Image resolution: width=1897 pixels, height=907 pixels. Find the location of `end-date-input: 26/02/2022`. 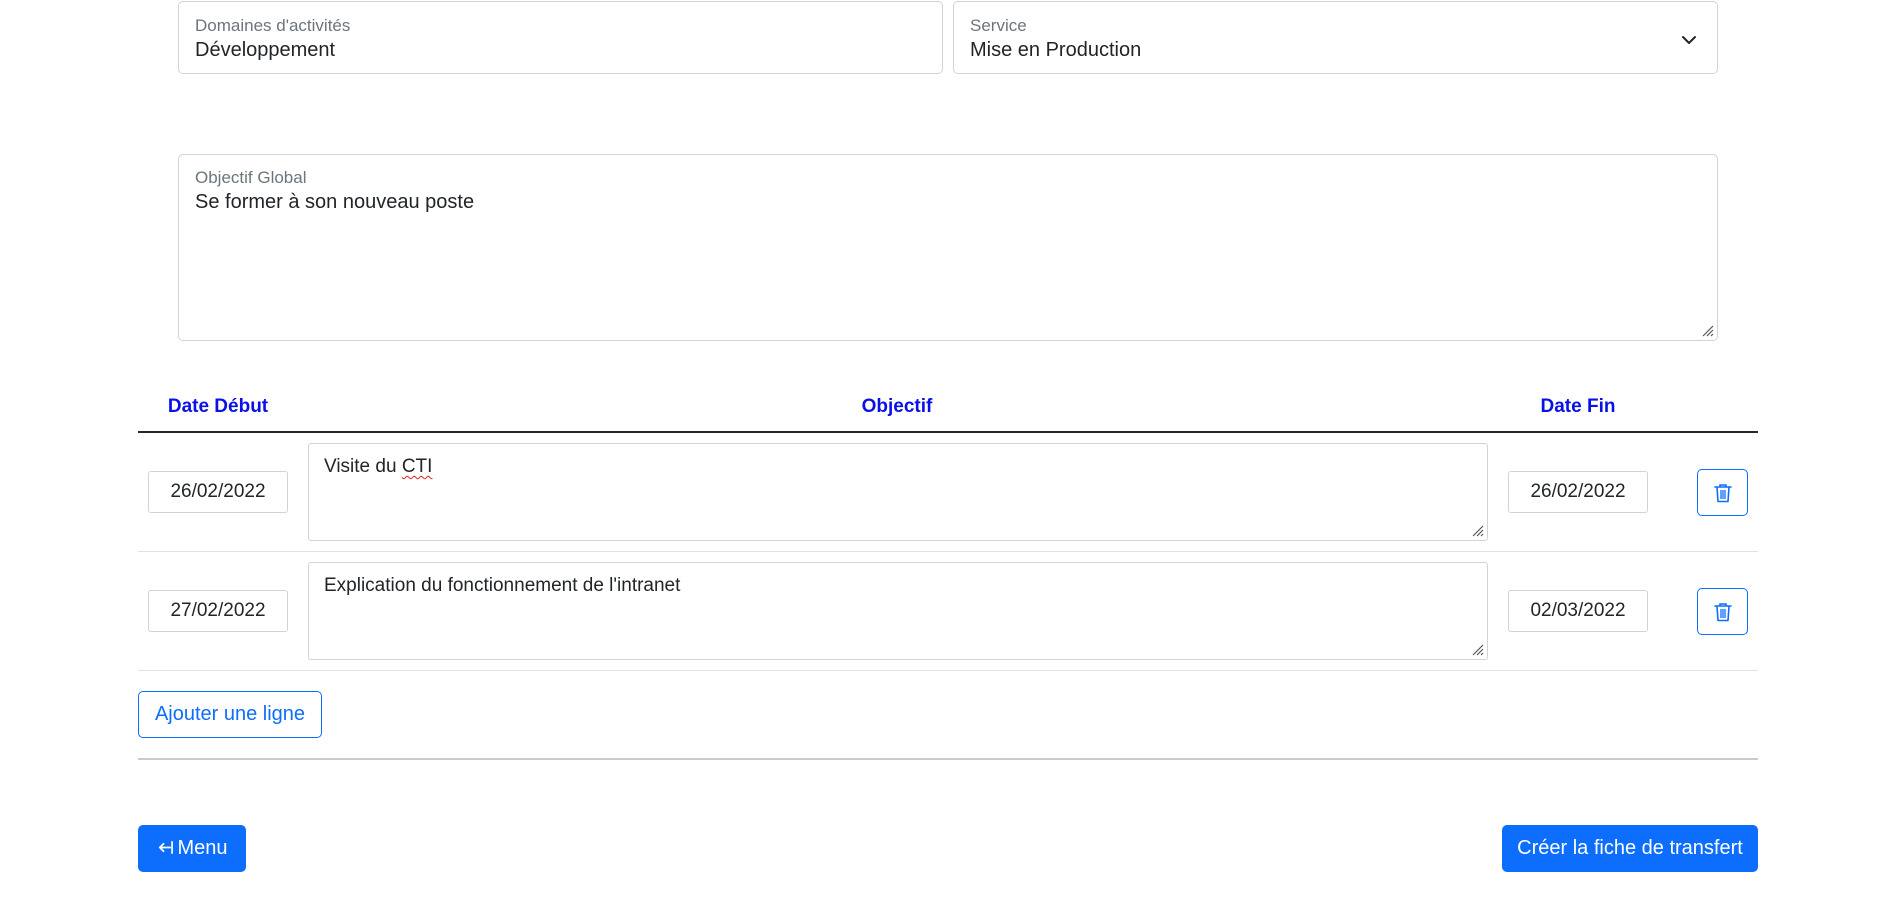

end-date-input: 26/02/2022 is located at coordinates (1578, 492).